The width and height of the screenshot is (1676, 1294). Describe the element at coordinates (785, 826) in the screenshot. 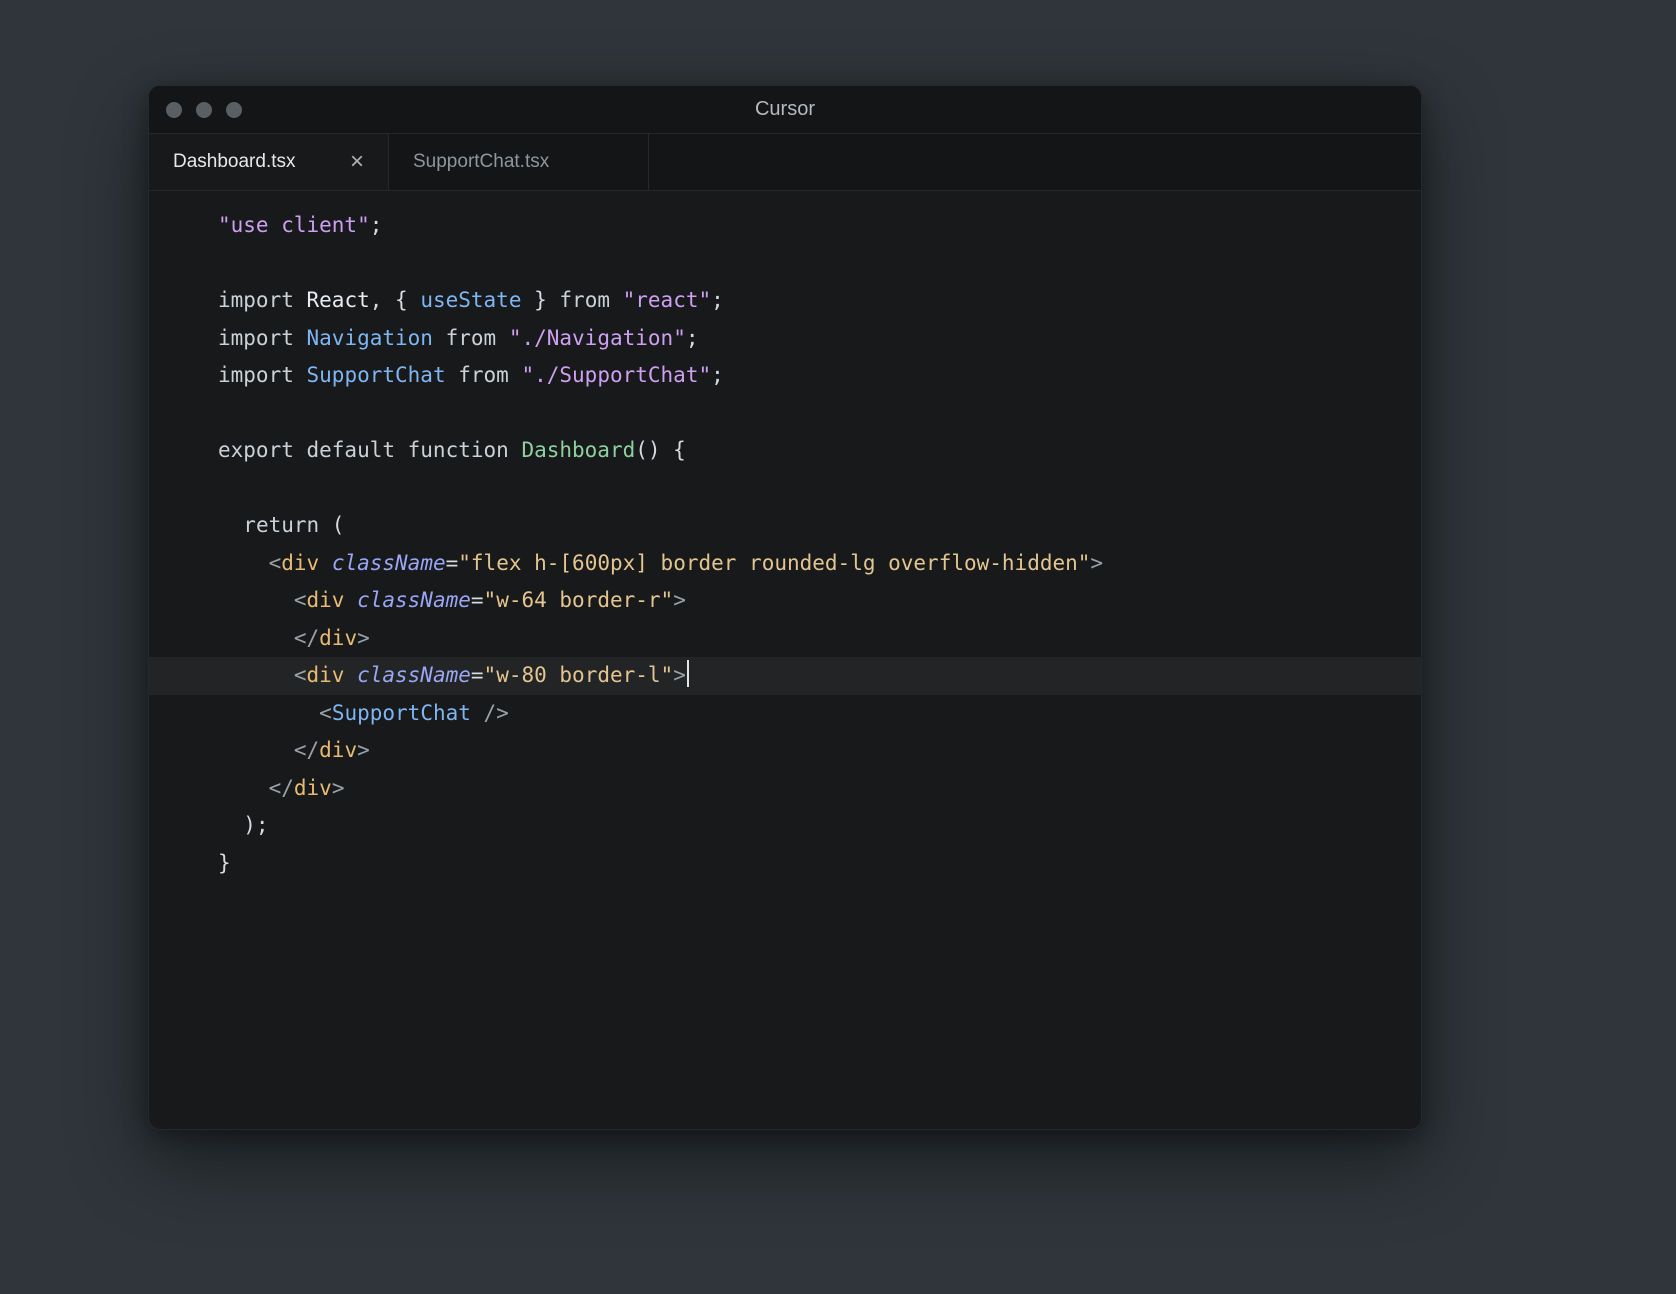

I see `code-line: );` at that location.